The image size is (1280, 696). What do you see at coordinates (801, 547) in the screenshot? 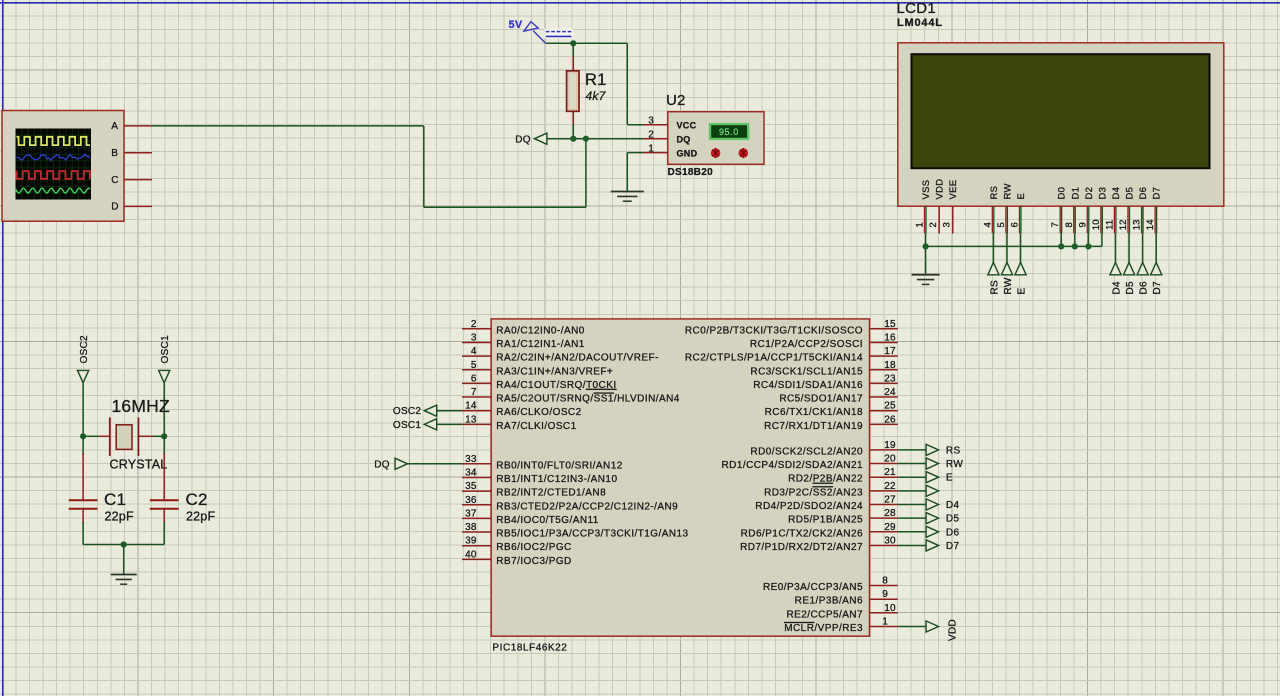
I see `svg-text: RD7/P1D/RX2/DT2/AN27` at bounding box center [801, 547].